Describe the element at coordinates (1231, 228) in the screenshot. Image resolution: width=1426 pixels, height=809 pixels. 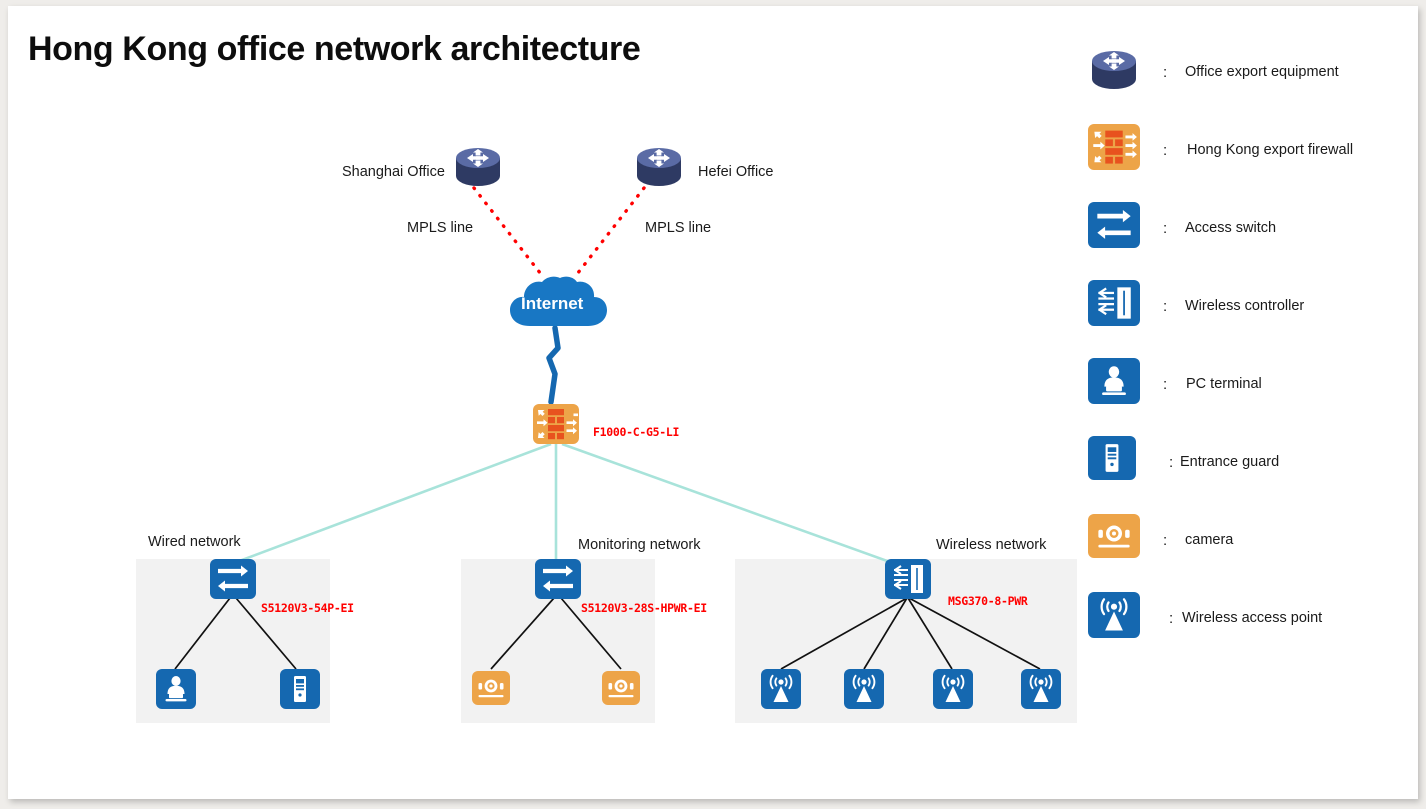
I see `legend-label: Access switch` at that location.